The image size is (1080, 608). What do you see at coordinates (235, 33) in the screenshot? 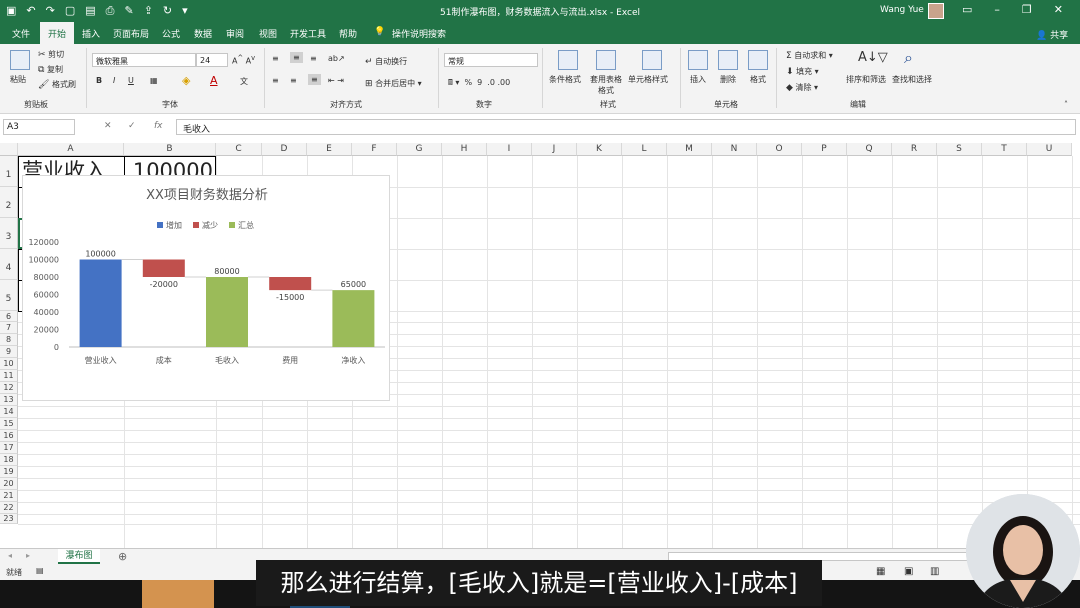
I see `tab-review: 审阅` at bounding box center [235, 33].